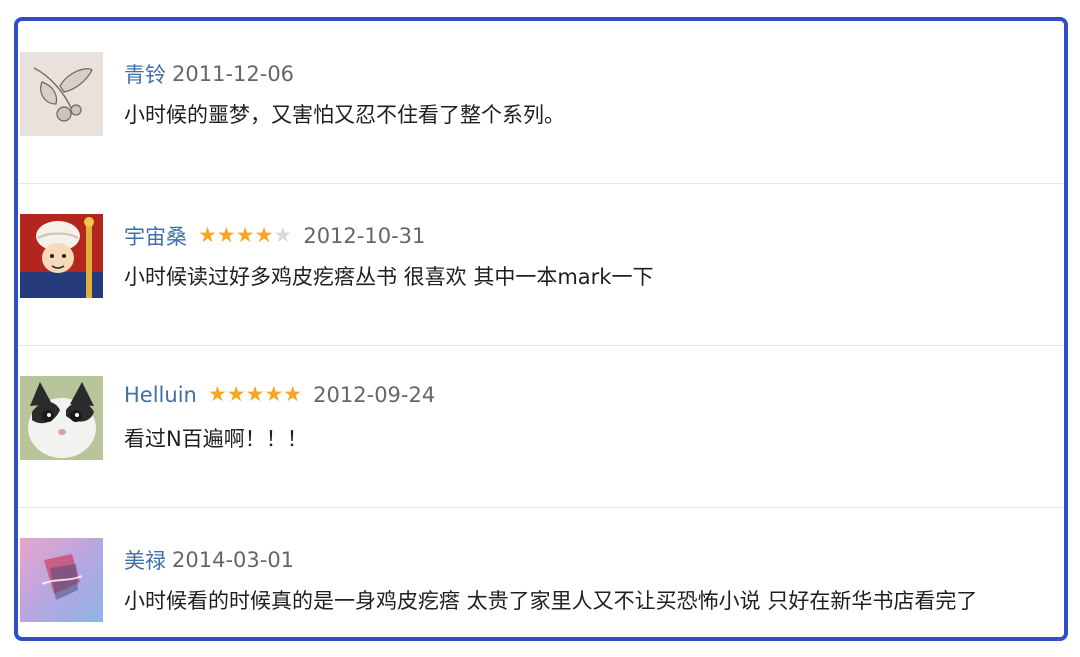  What do you see at coordinates (344, 115) in the screenshot?
I see `comment-text: 小时候的噩梦，又害怕又忍不住看了整个系列。` at bounding box center [344, 115].